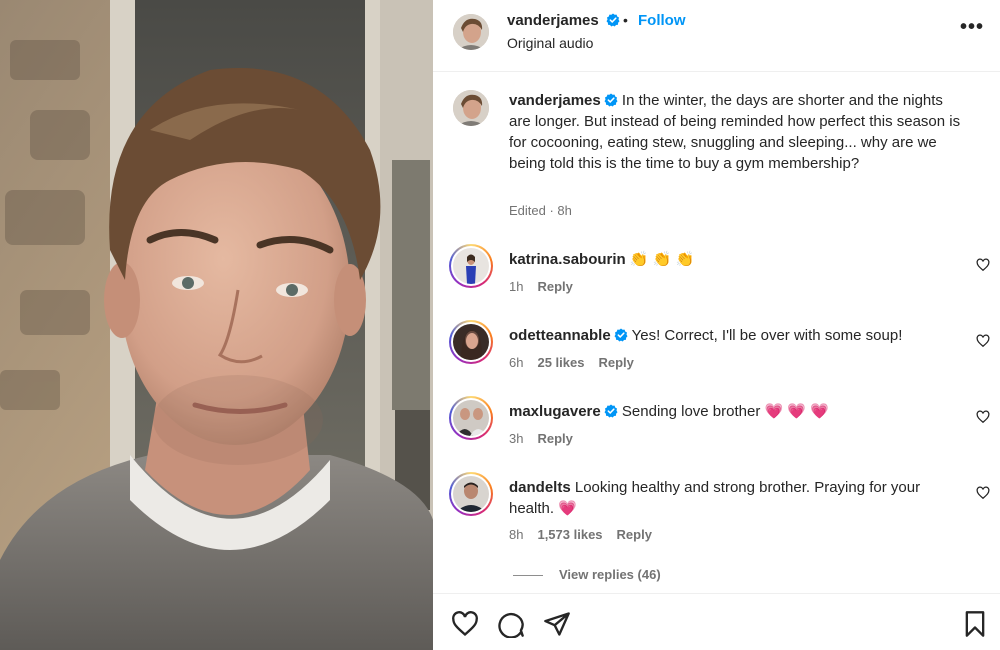 Image resolution: width=1000 pixels, height=650 pixels. I want to click on comment-text: Sending love brother 💗 💗 💗, so click(725, 411).